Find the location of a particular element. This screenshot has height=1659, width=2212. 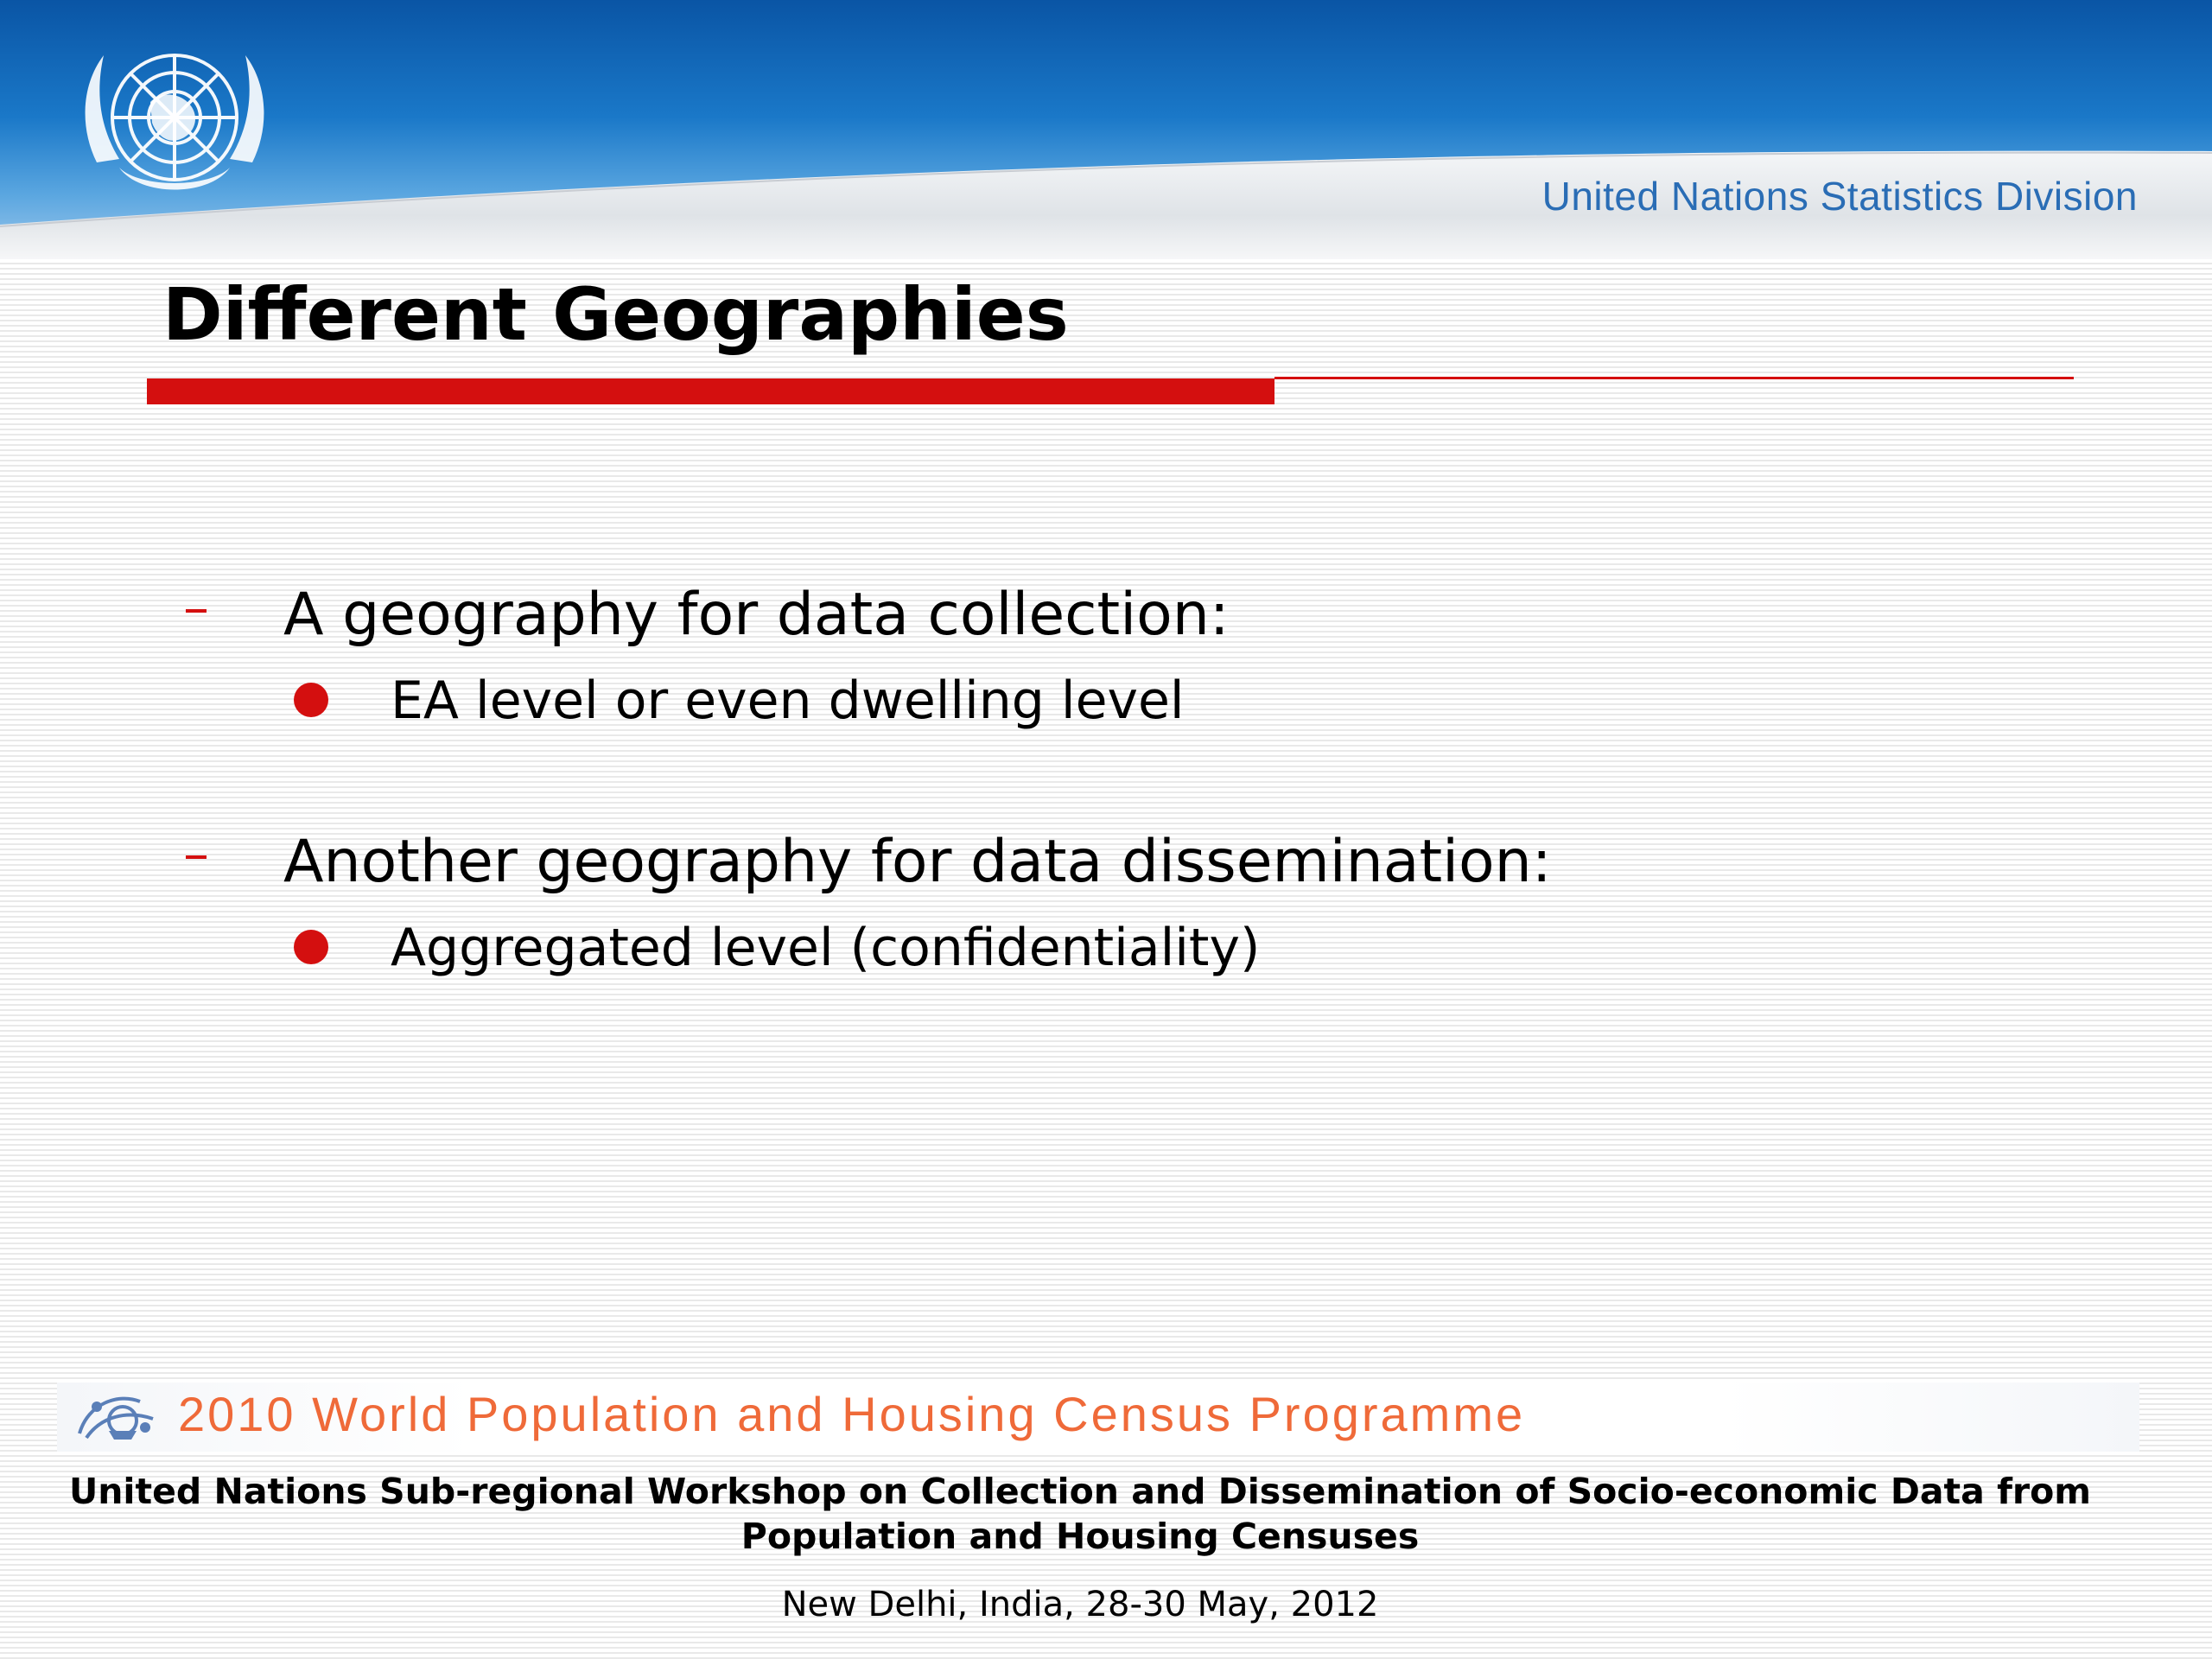

slide-title: Different Geographies is located at coordinates (615, 314).